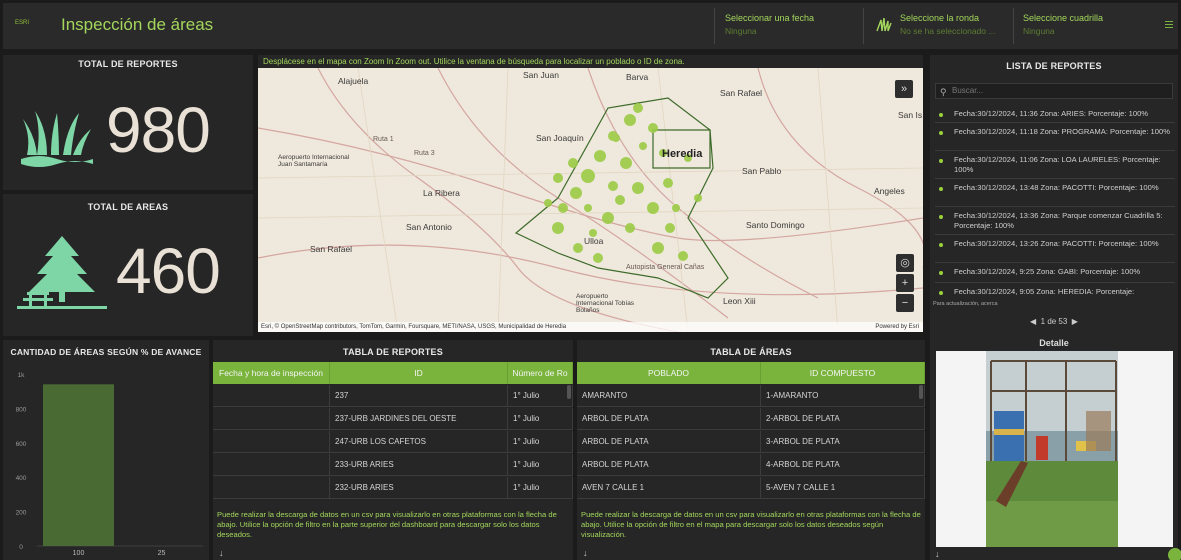  What do you see at coordinates (271, 373) in the screenshot?
I see `column-header: Fecha y hora de inspección` at bounding box center [271, 373].